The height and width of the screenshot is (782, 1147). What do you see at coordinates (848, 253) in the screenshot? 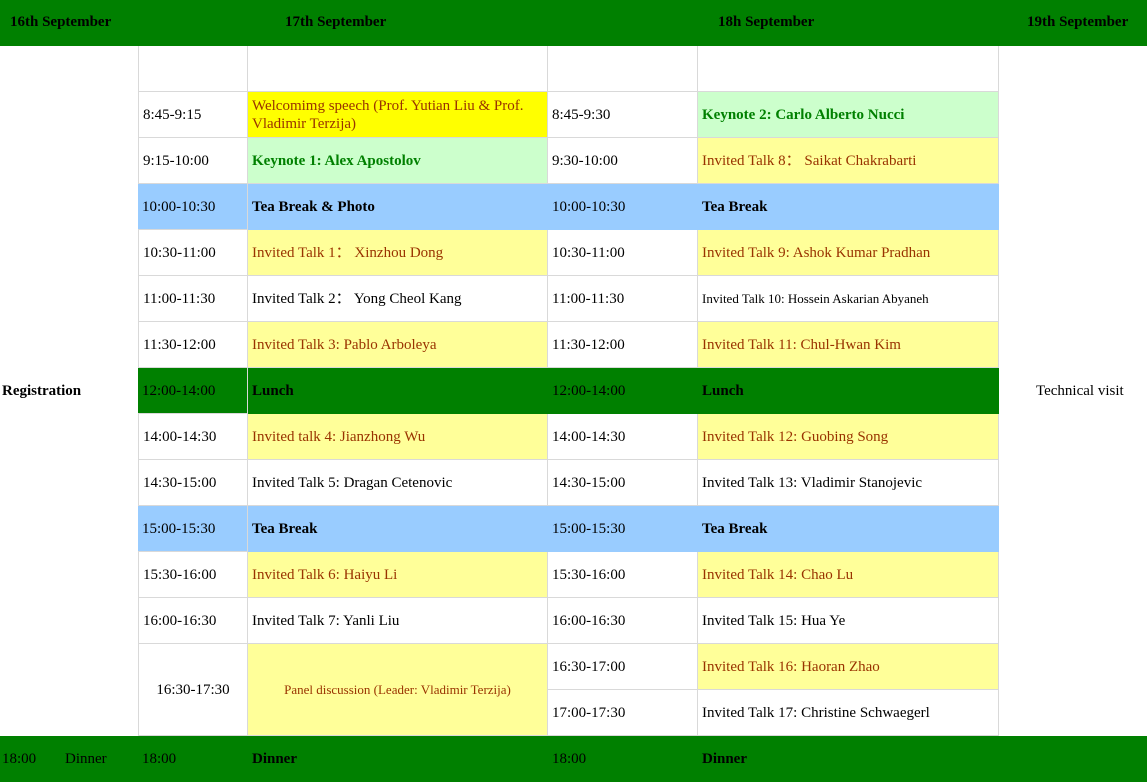
I see `day3-event-cell: Invited Talk 9: Ashok Kumar Pradhan` at bounding box center [848, 253].